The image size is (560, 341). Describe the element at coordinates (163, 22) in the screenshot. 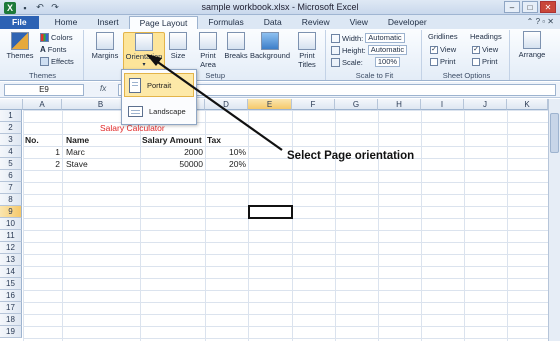

I see `tab-page-layout: Page Layout` at that location.